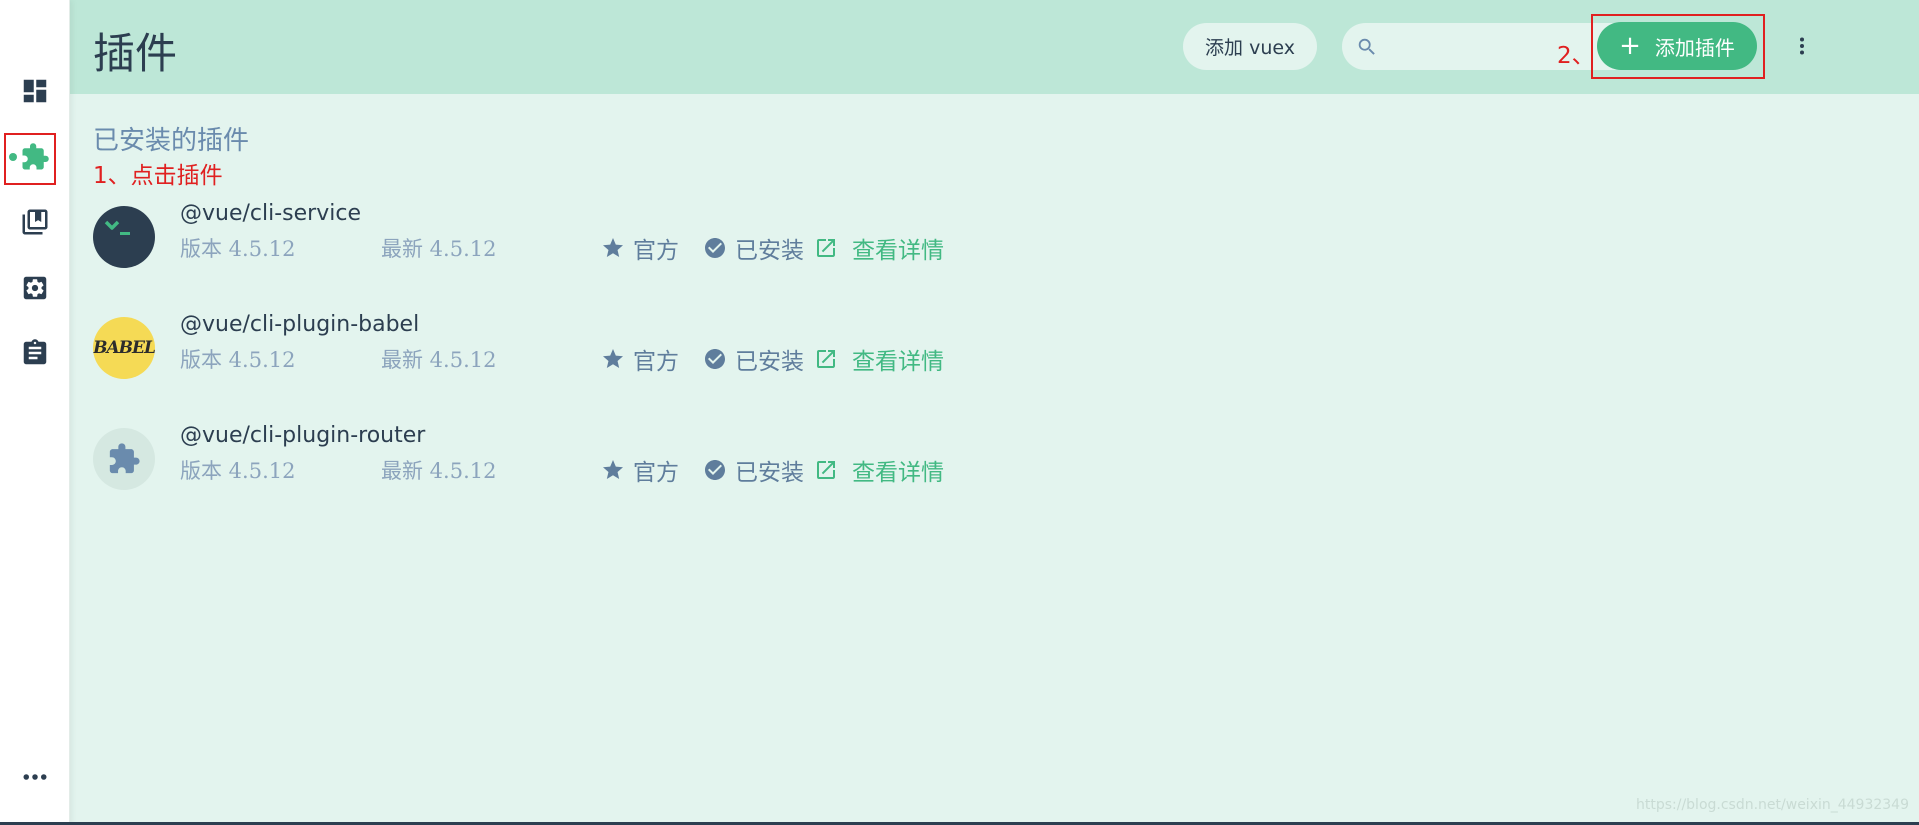  What do you see at coordinates (1630, 46) in the screenshot?
I see `plus-icon: +` at bounding box center [1630, 46].